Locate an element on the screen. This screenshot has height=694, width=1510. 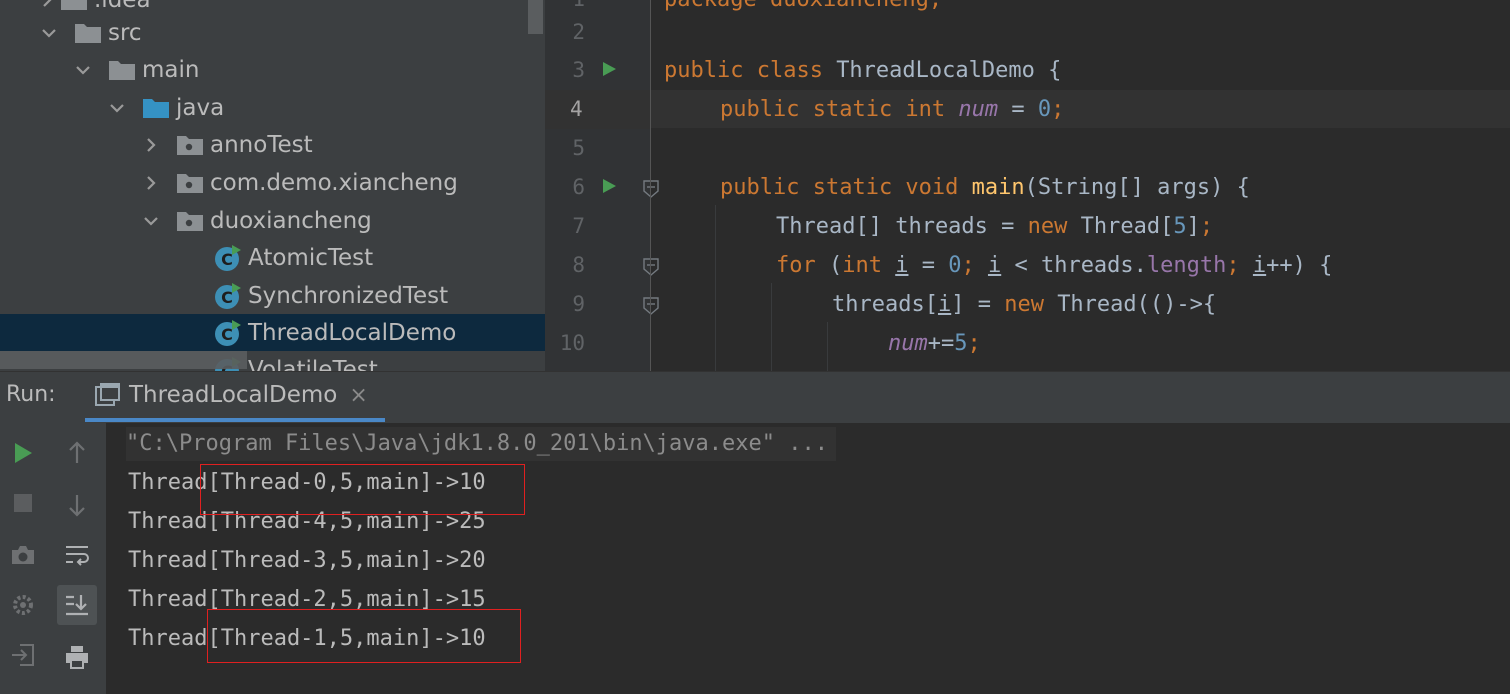
tree-horizontal-scrollbar is located at coordinates (123, 360).